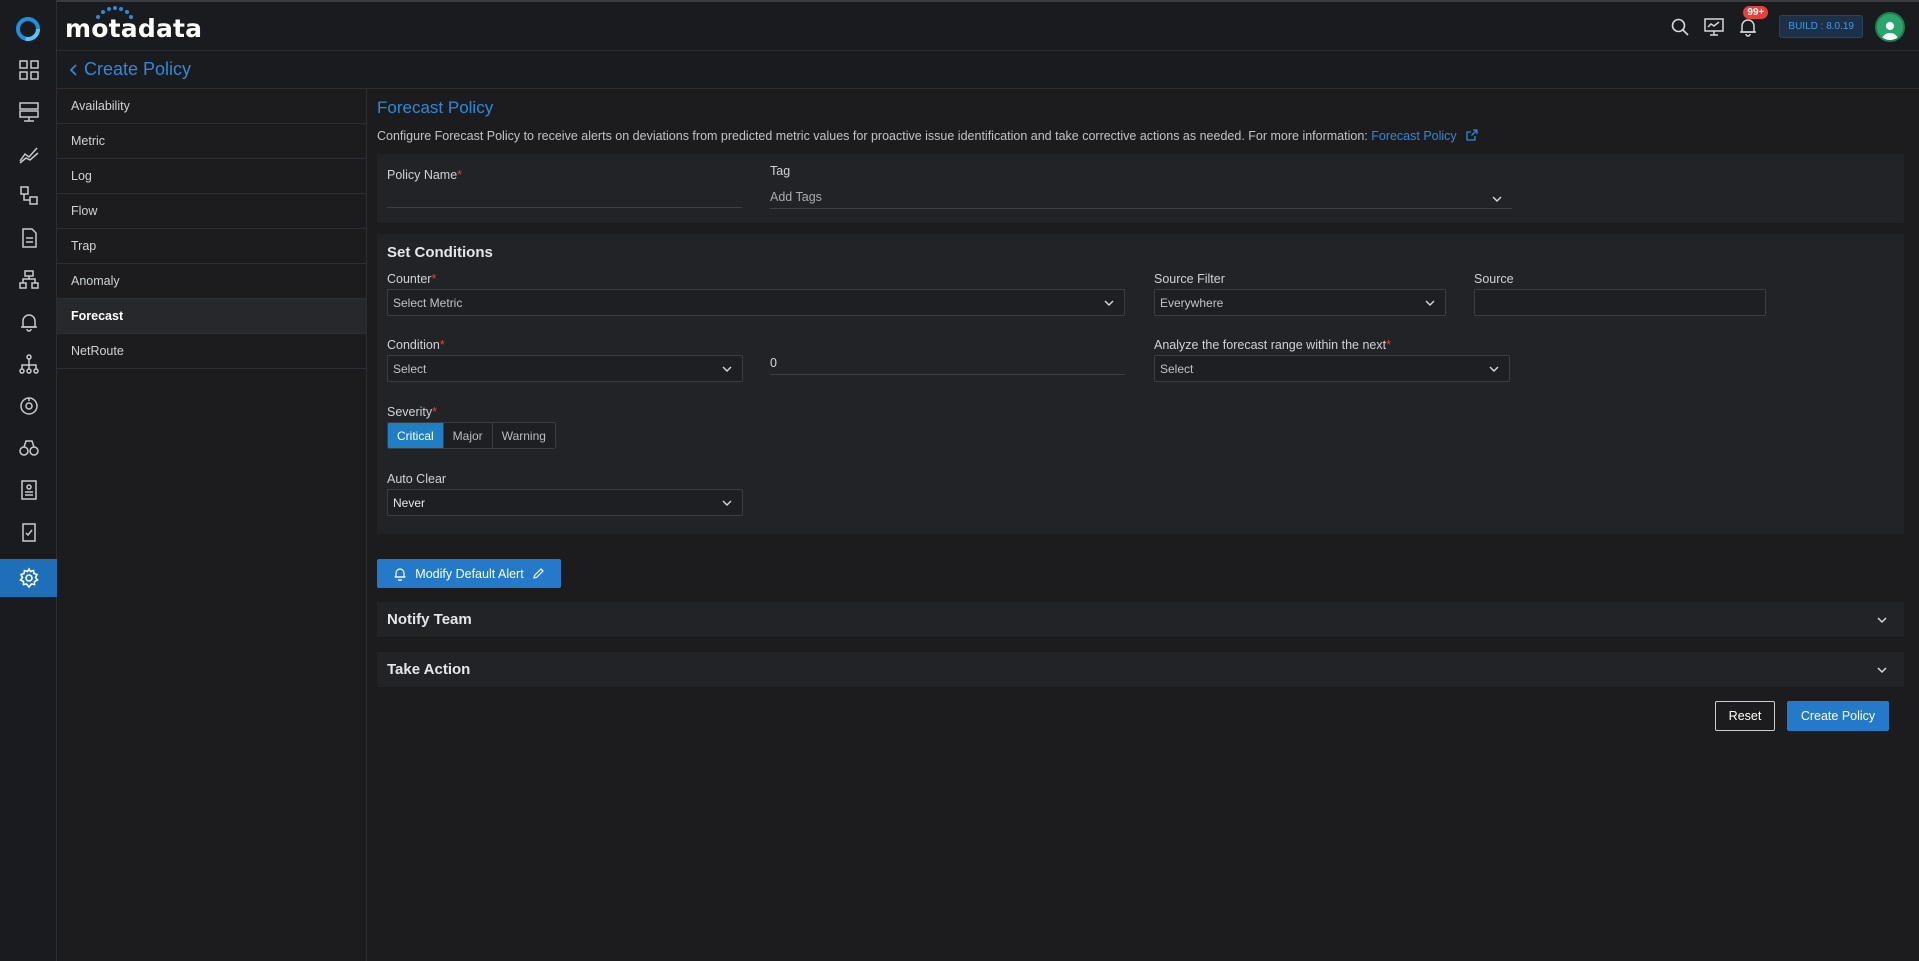 The height and width of the screenshot is (961, 1919). What do you see at coordinates (523, 435) in the screenshot?
I see `severity-warning-button: Warning` at bounding box center [523, 435].